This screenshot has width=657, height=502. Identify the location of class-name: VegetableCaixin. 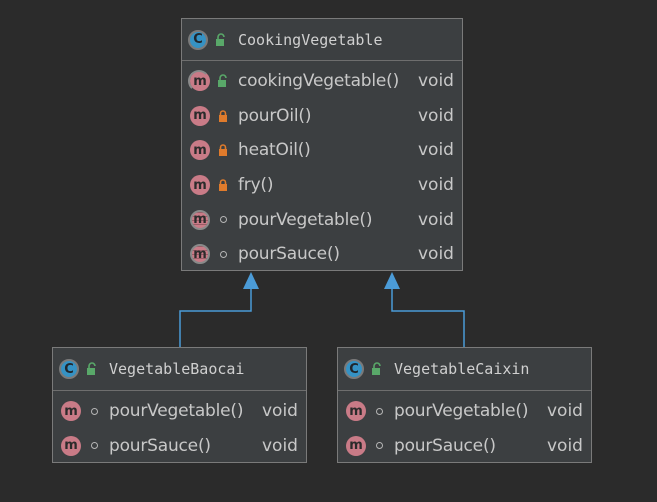
(462, 369).